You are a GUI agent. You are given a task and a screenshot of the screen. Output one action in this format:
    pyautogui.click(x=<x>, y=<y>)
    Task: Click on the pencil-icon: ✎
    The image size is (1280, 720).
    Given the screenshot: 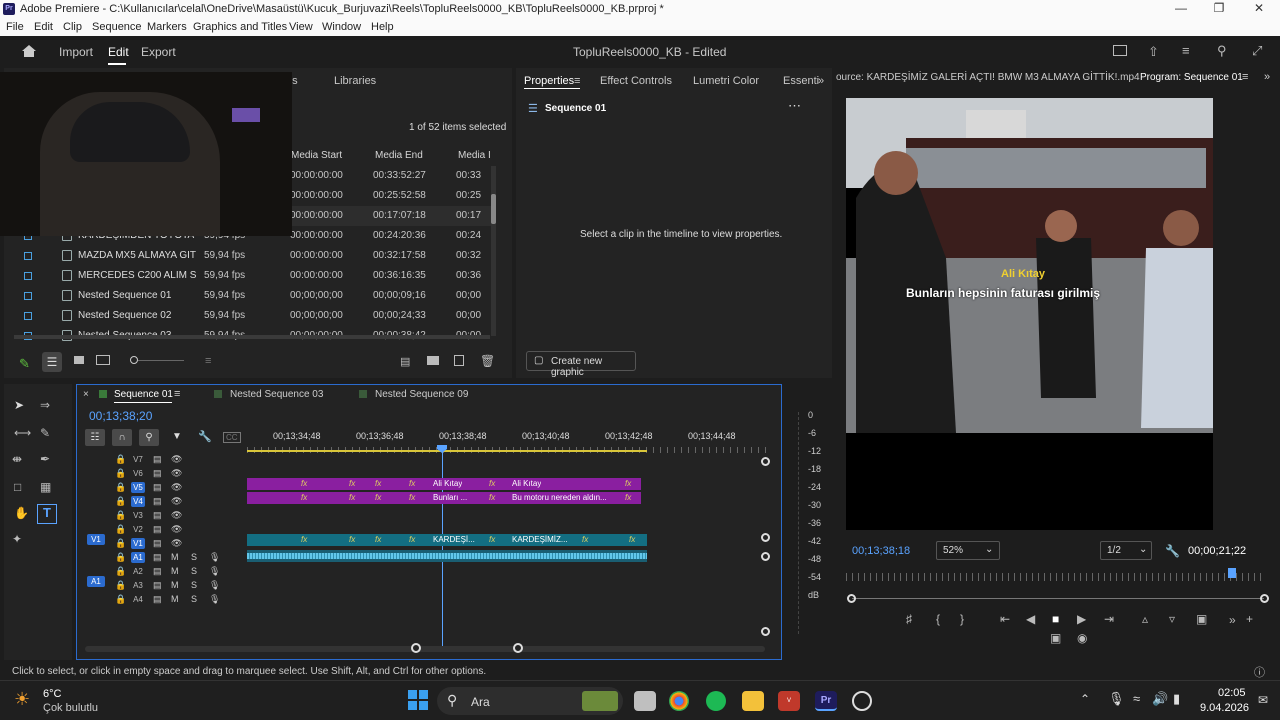 What is the action you would take?
    pyautogui.click(x=24, y=364)
    